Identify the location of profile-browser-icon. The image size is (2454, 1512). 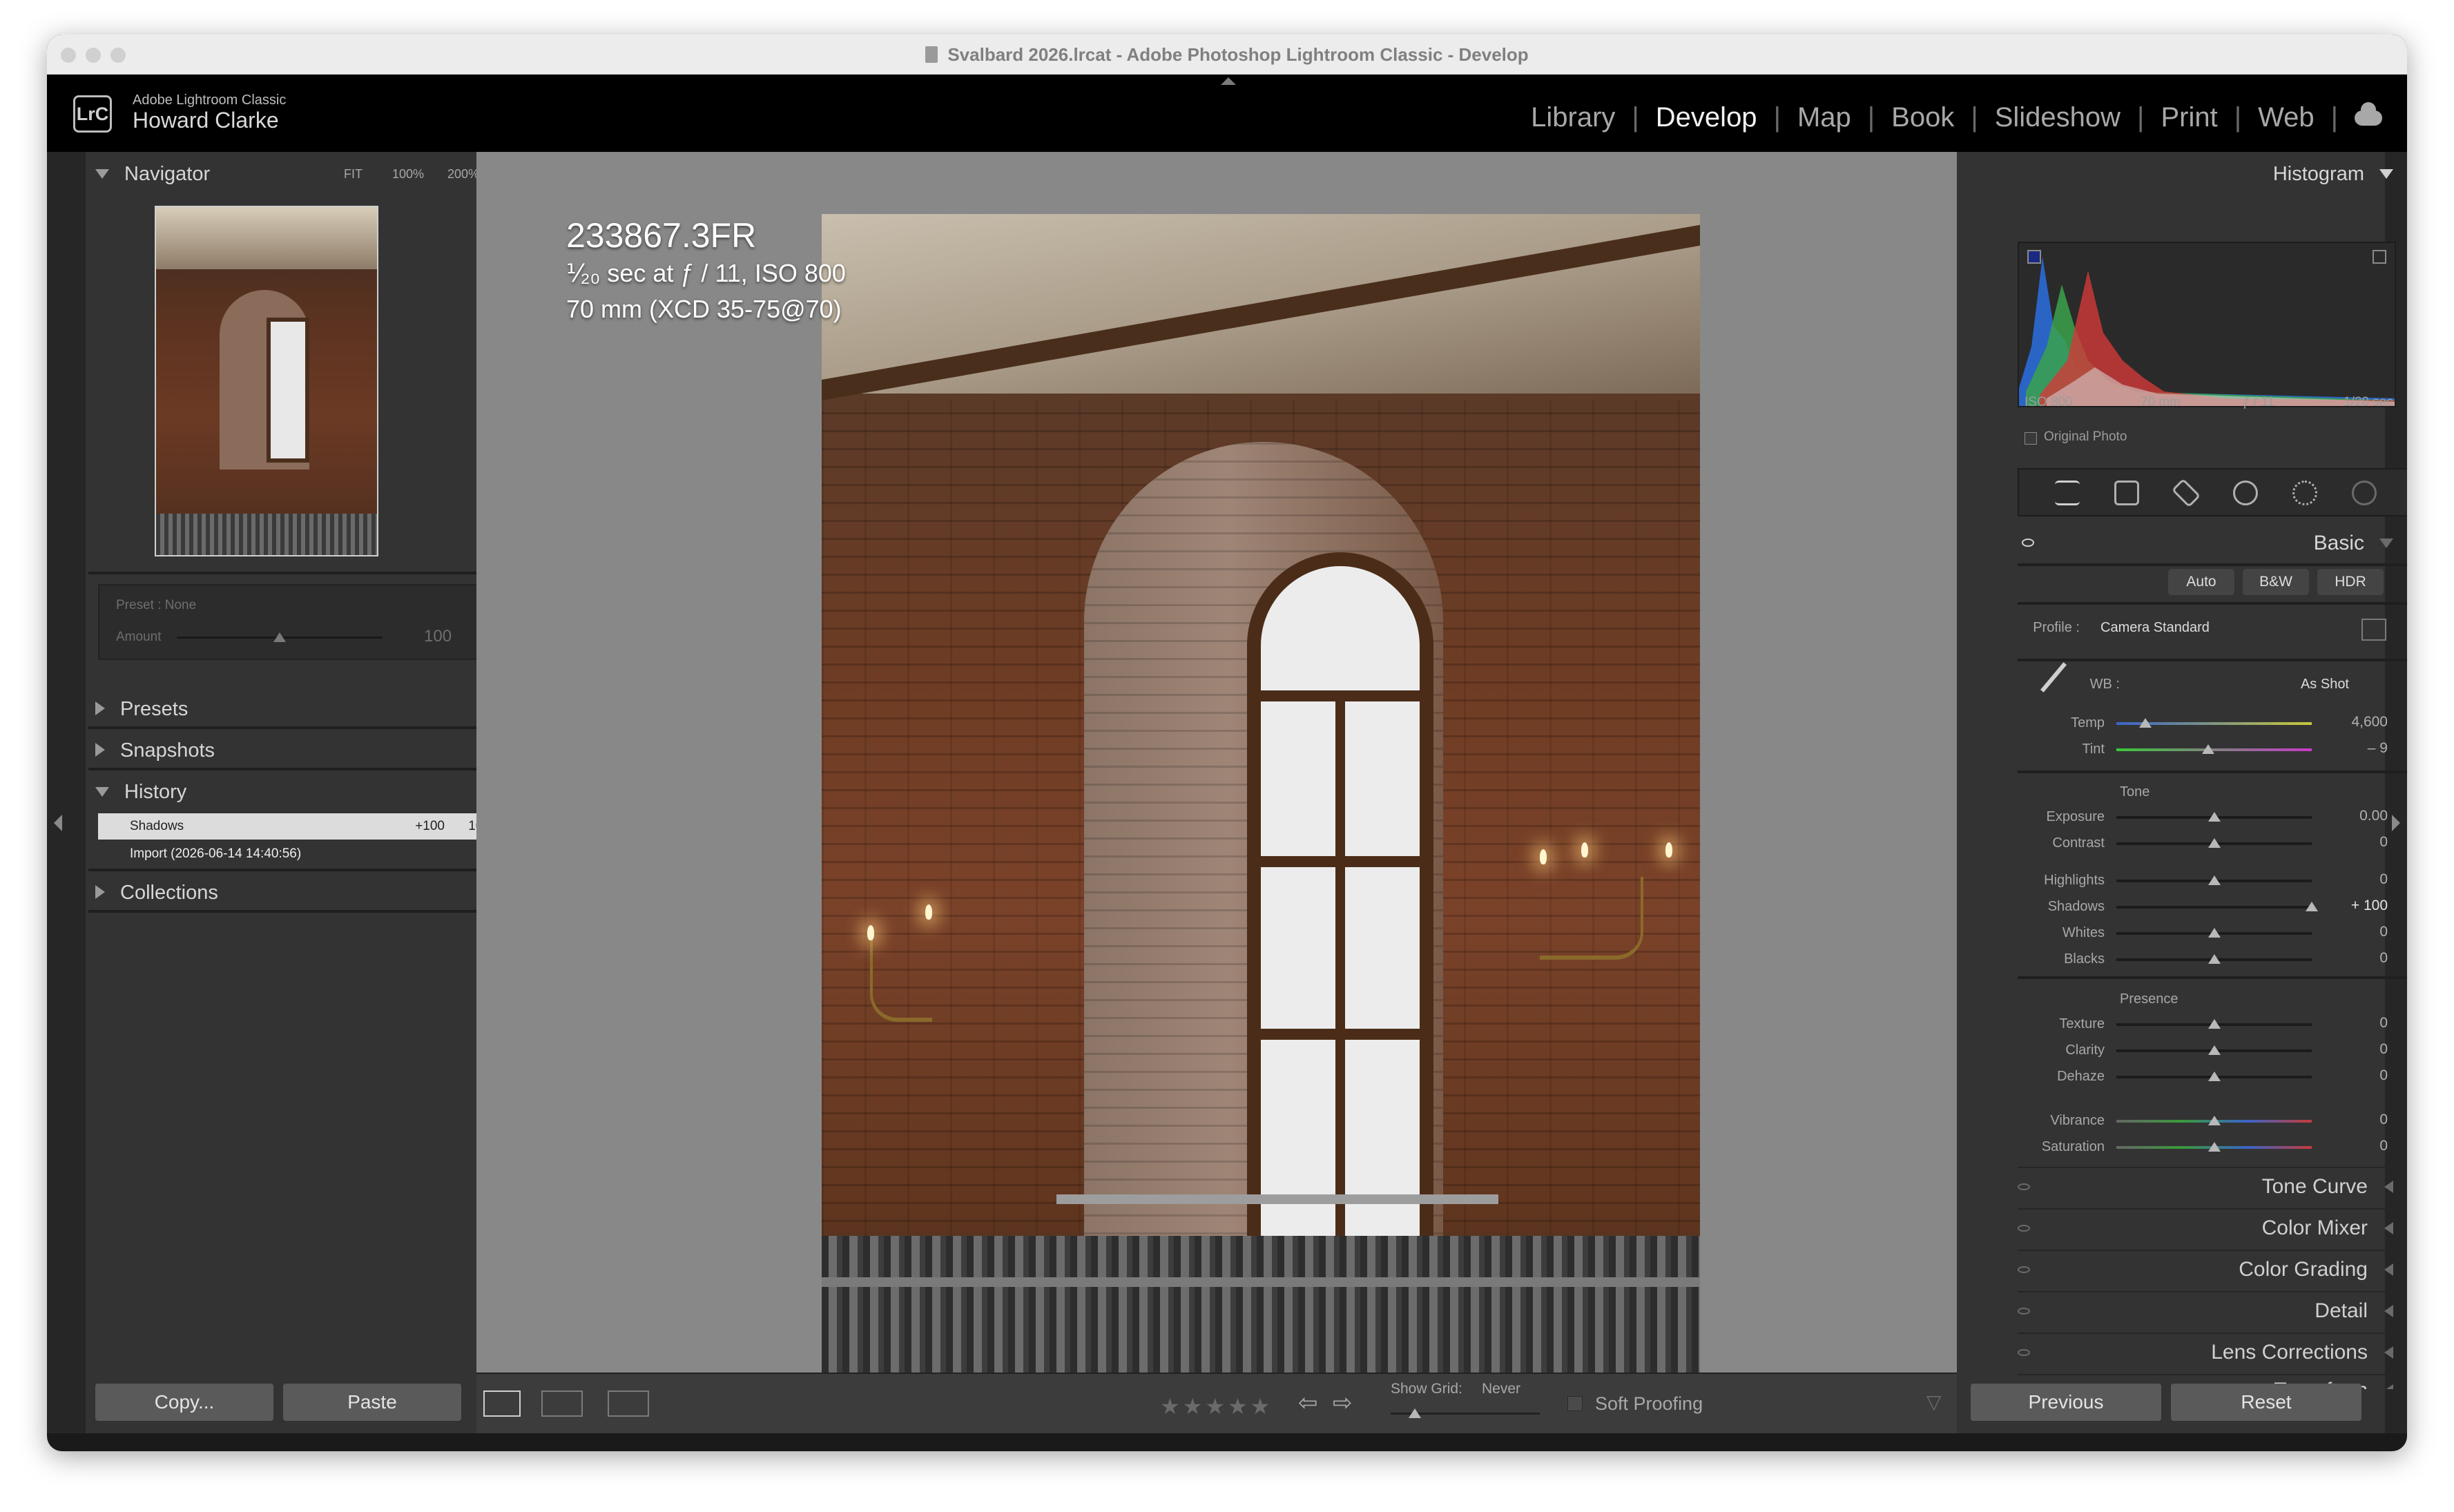
(2373, 630).